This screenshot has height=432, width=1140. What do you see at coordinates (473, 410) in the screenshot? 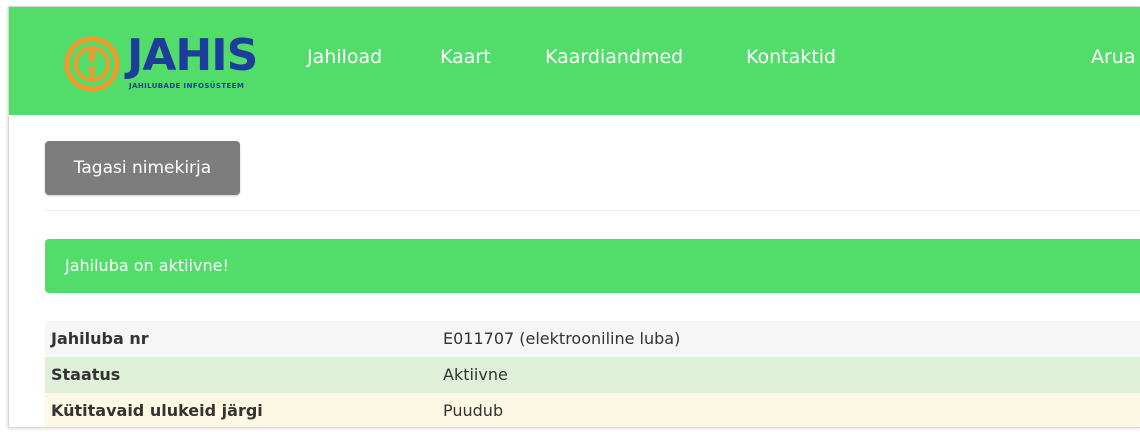
I see `row-value: Puudub` at bounding box center [473, 410].